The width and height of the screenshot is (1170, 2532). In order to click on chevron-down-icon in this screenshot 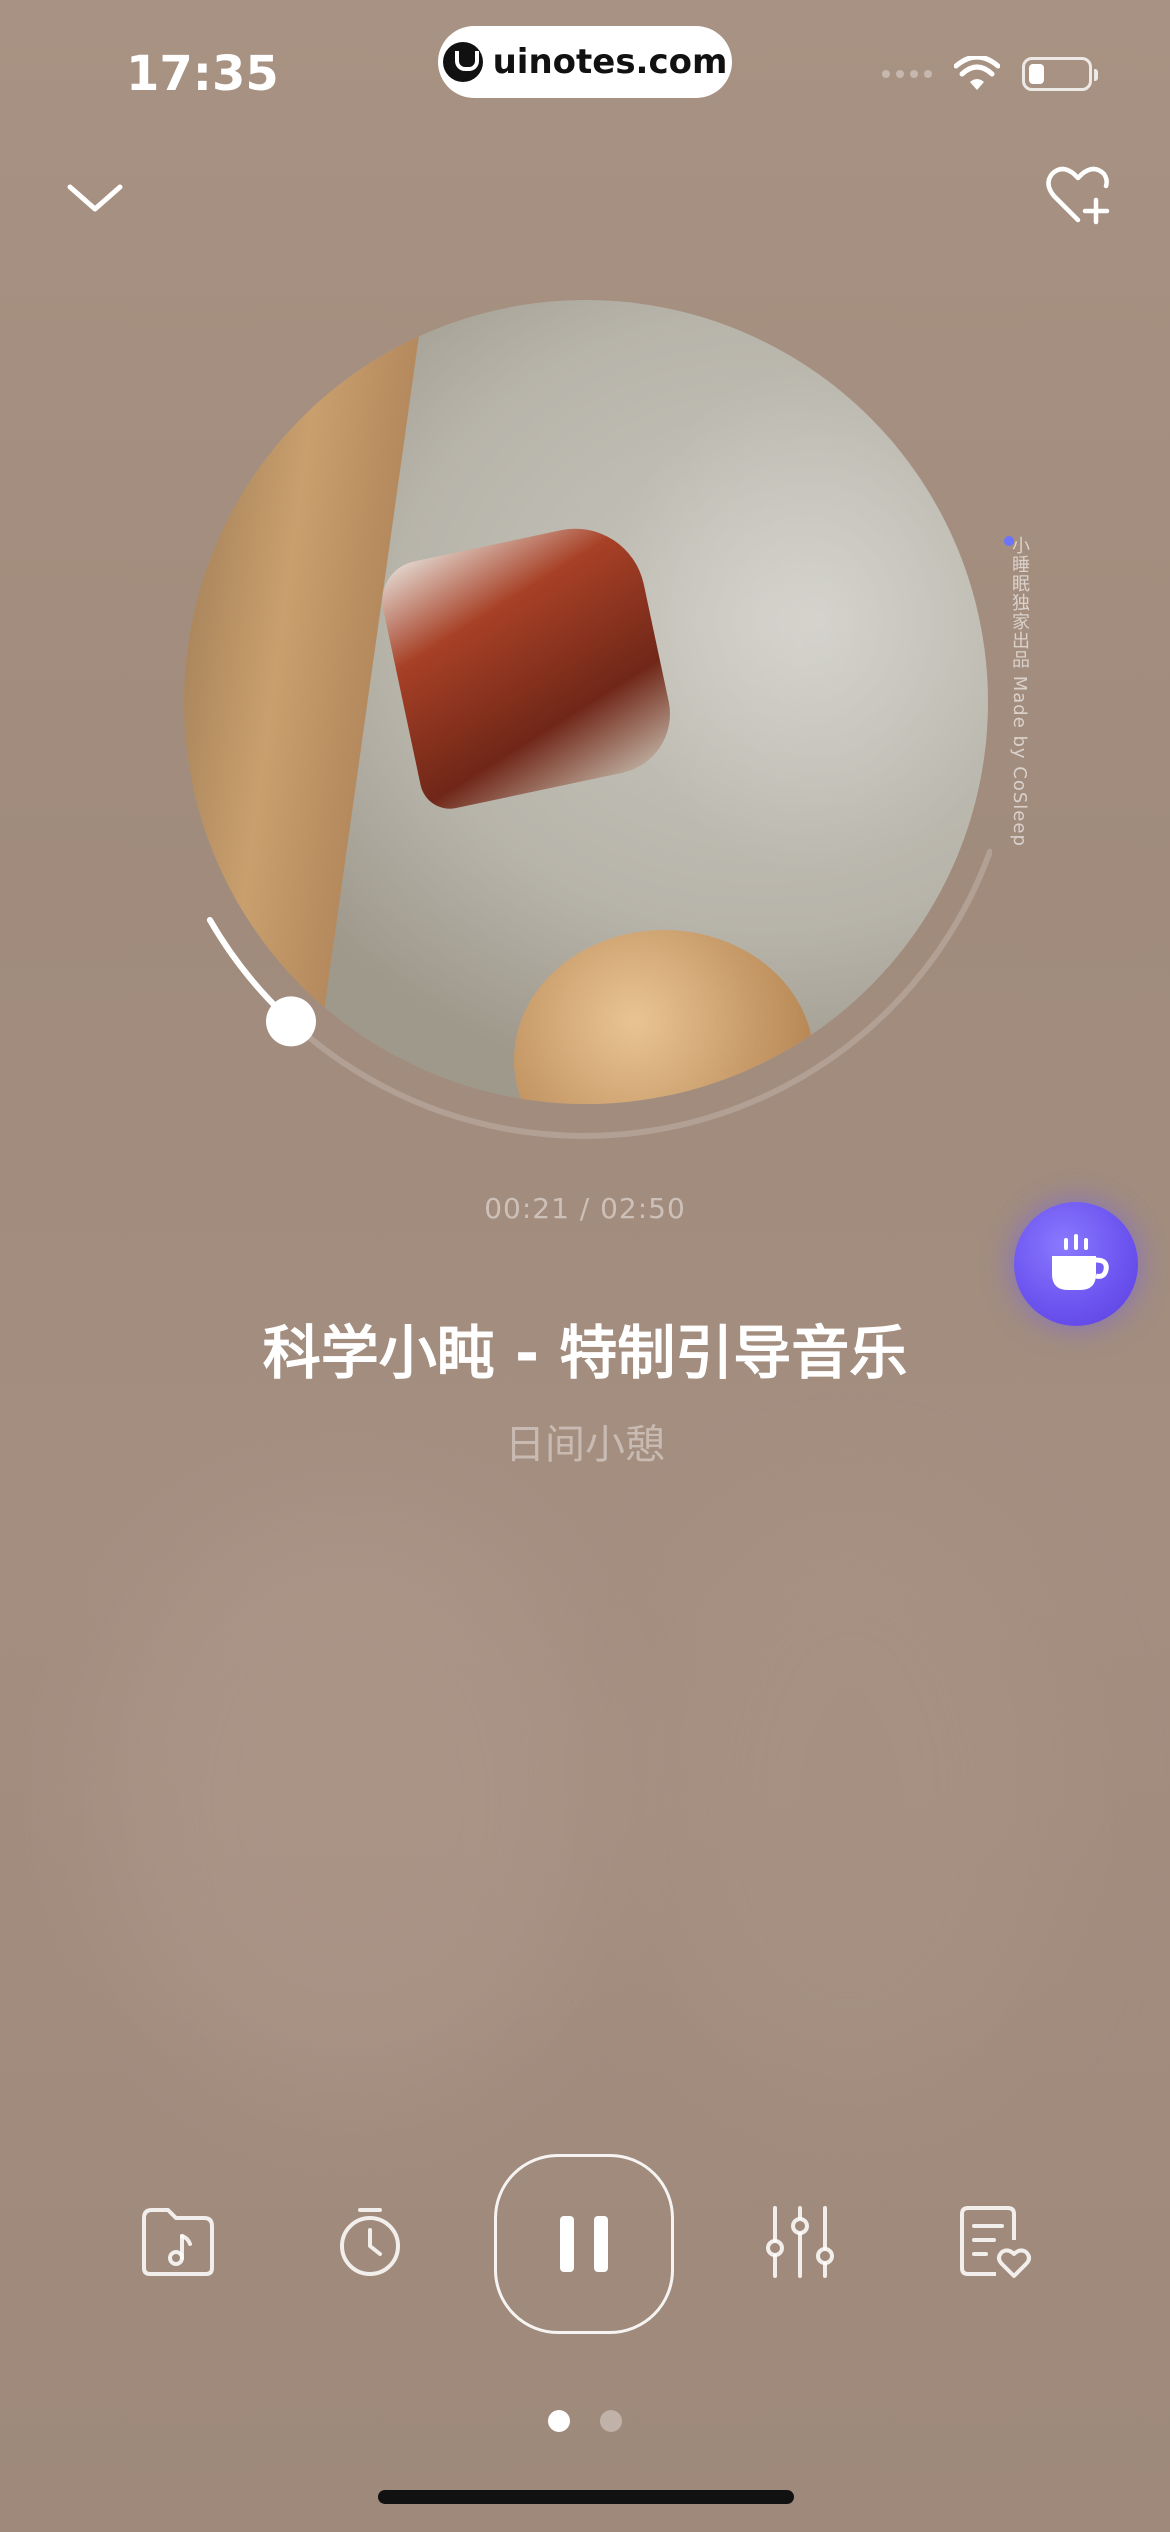, I will do `click(95, 198)`.